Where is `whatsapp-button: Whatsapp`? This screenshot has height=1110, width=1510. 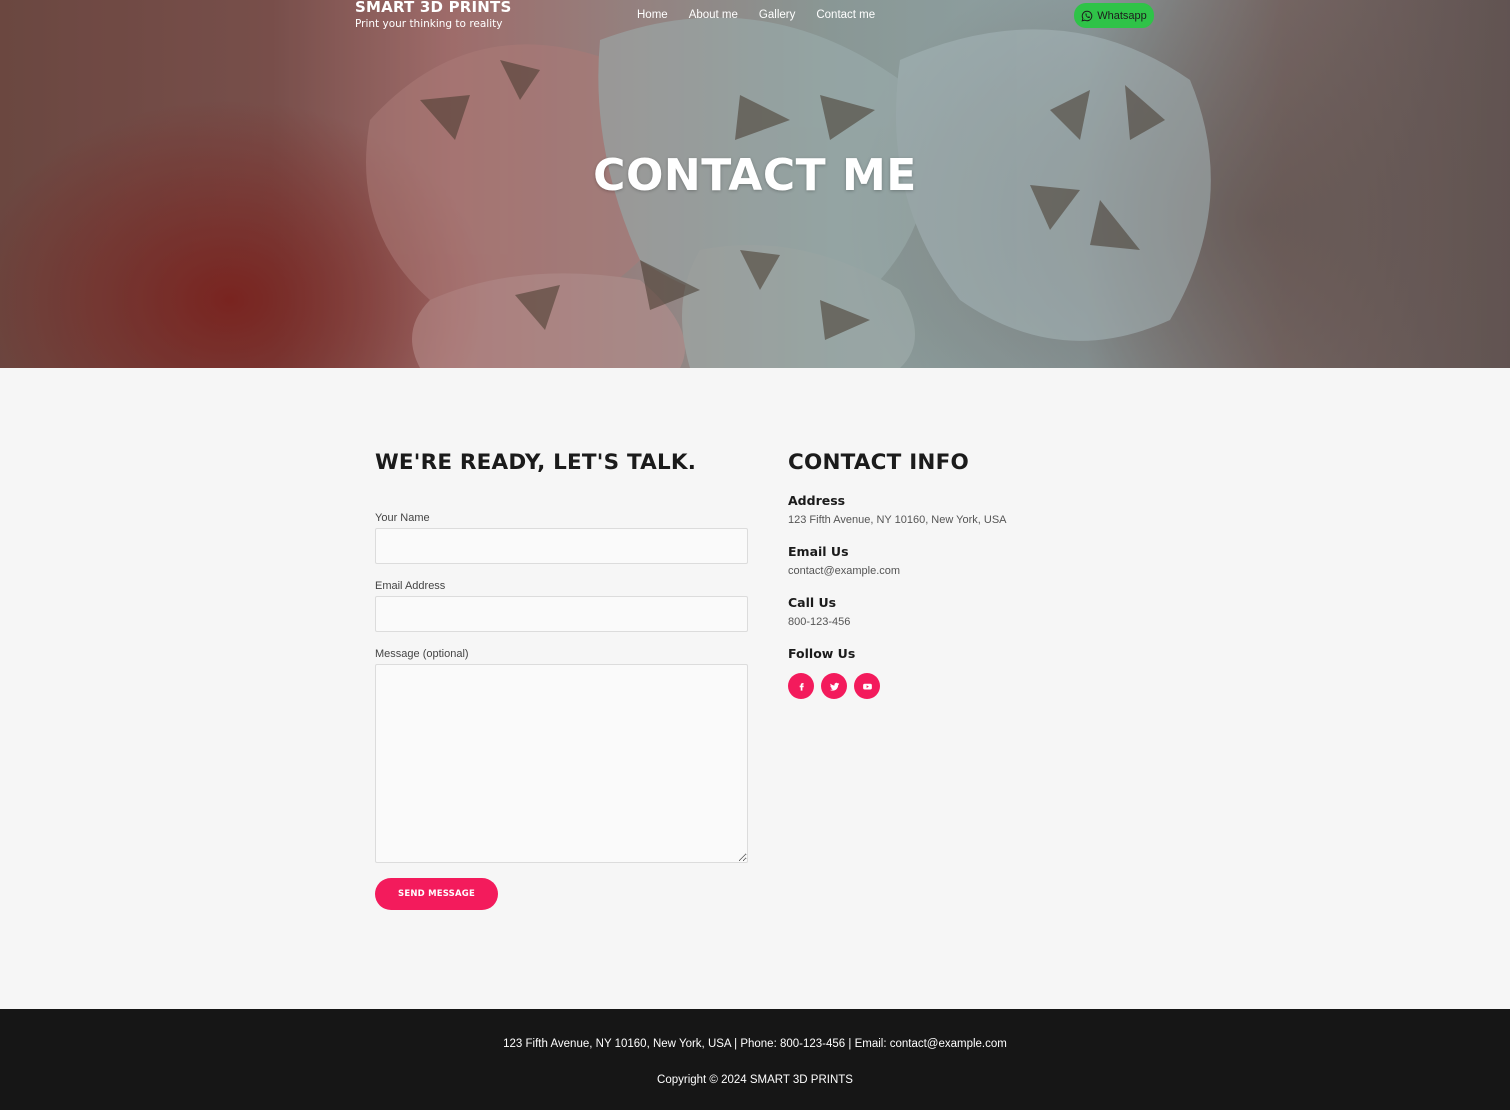 whatsapp-button: Whatsapp is located at coordinates (1114, 15).